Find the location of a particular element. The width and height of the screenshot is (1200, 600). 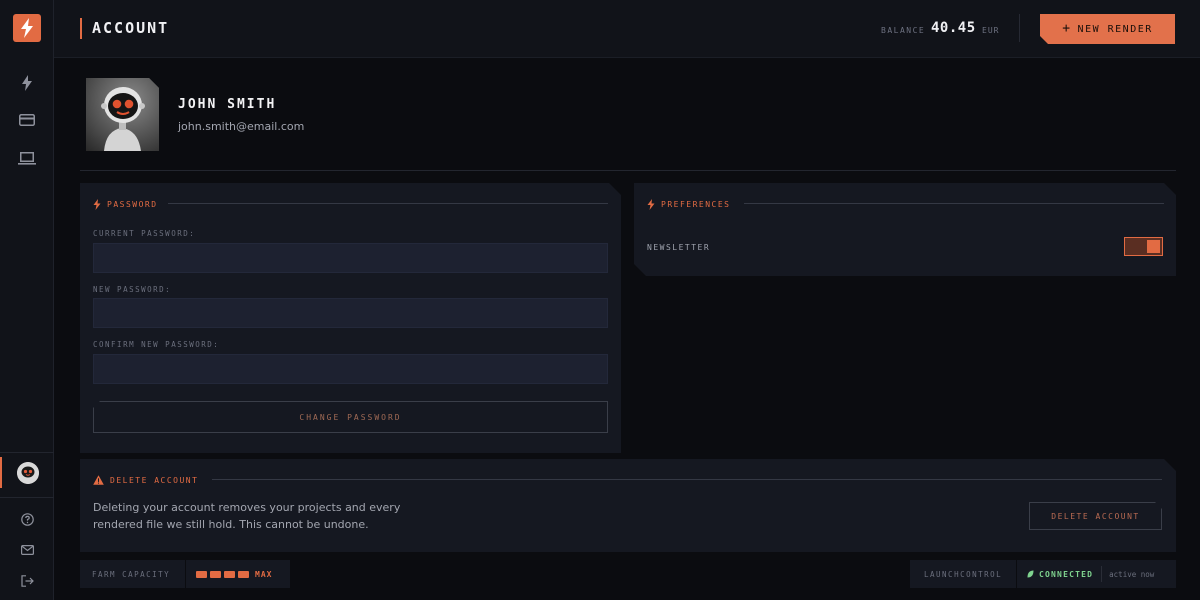

delete-heading: DELETE ACCOUNT is located at coordinates (145, 480).